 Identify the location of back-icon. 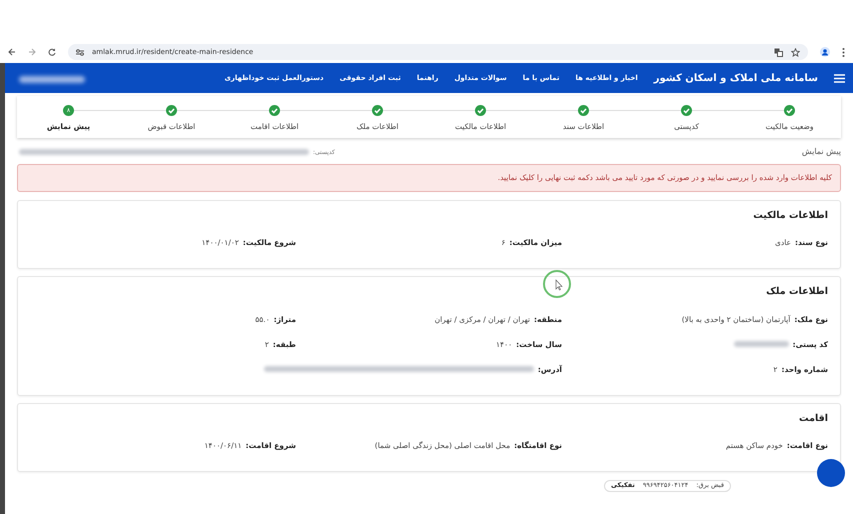
(12, 52).